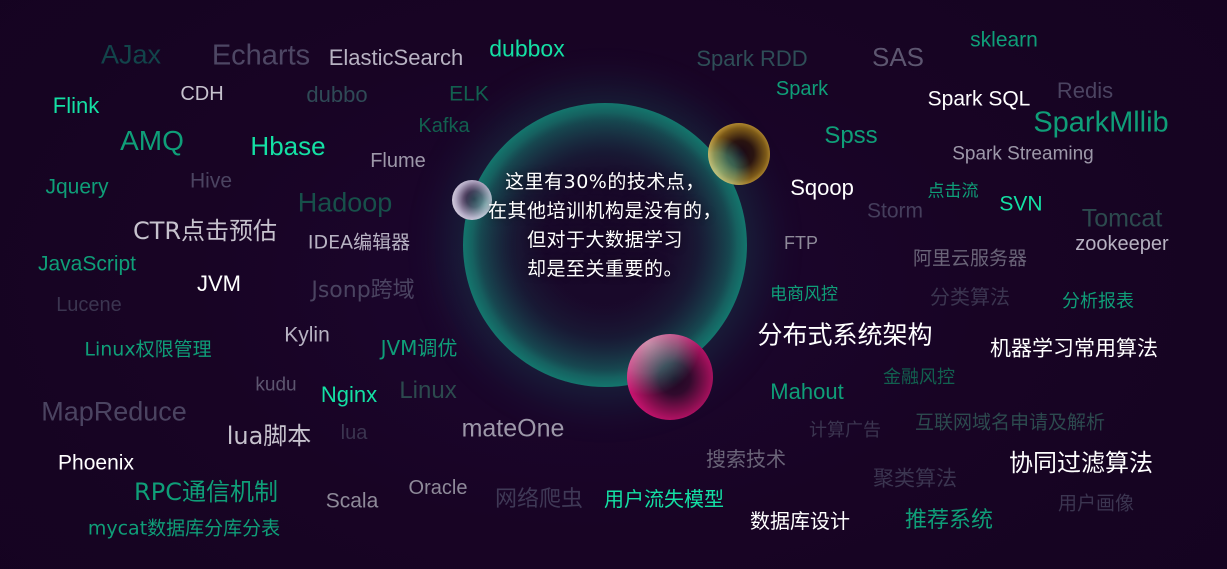  What do you see at coordinates (605, 182) in the screenshot?
I see `center-message-line: 这里有30%的技术点，` at bounding box center [605, 182].